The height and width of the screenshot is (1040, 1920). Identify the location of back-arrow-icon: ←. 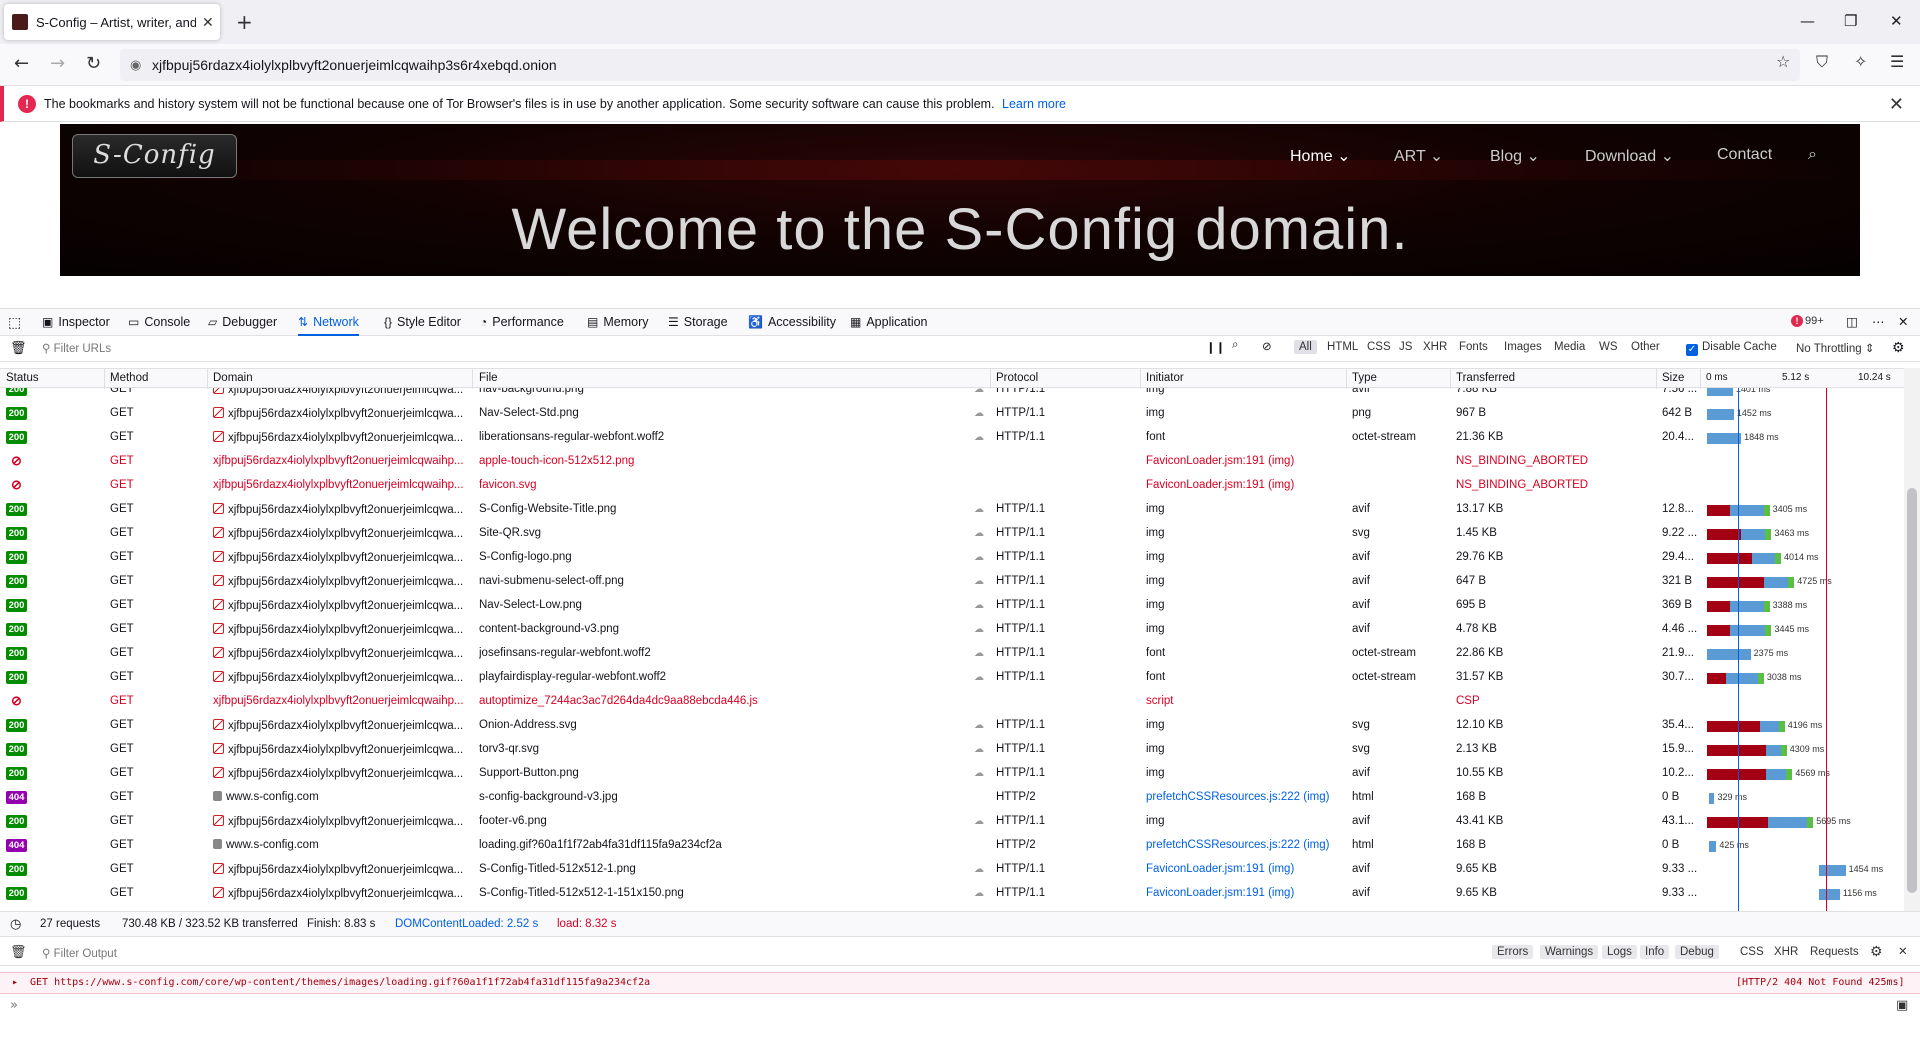
(21, 63).